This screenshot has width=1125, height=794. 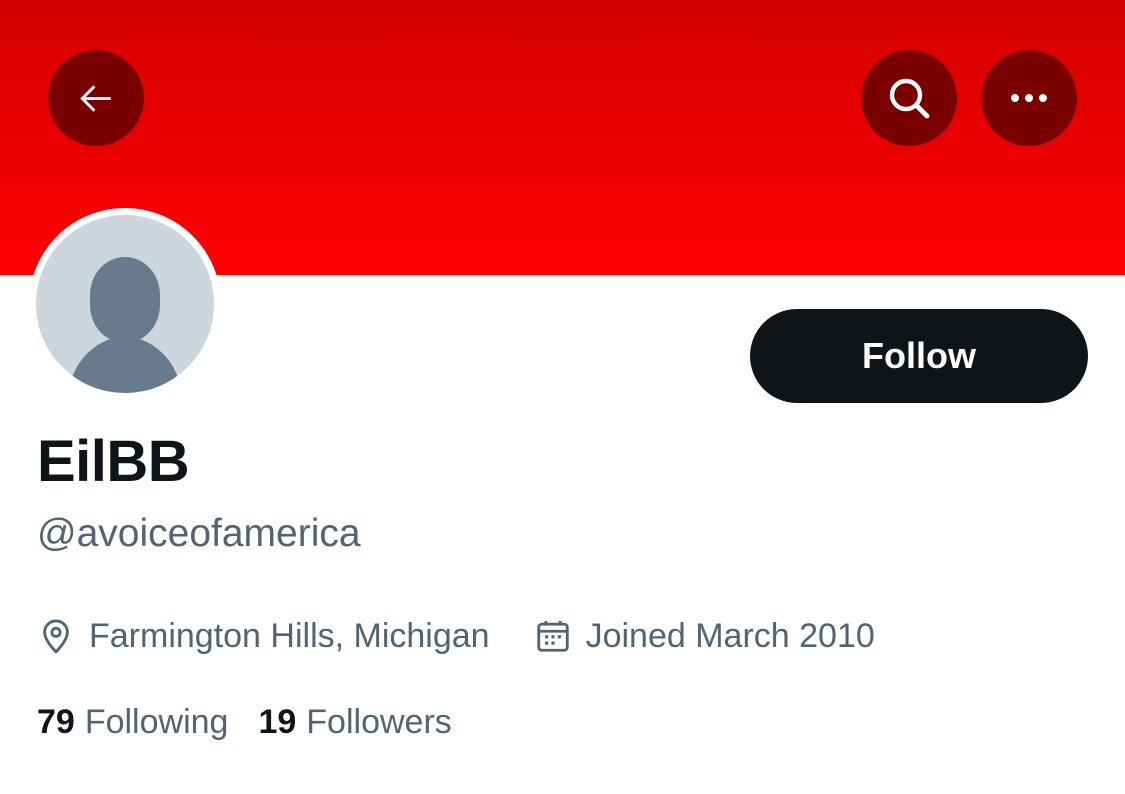 I want to click on more-horizontal-icon, so click(x=1029, y=98).